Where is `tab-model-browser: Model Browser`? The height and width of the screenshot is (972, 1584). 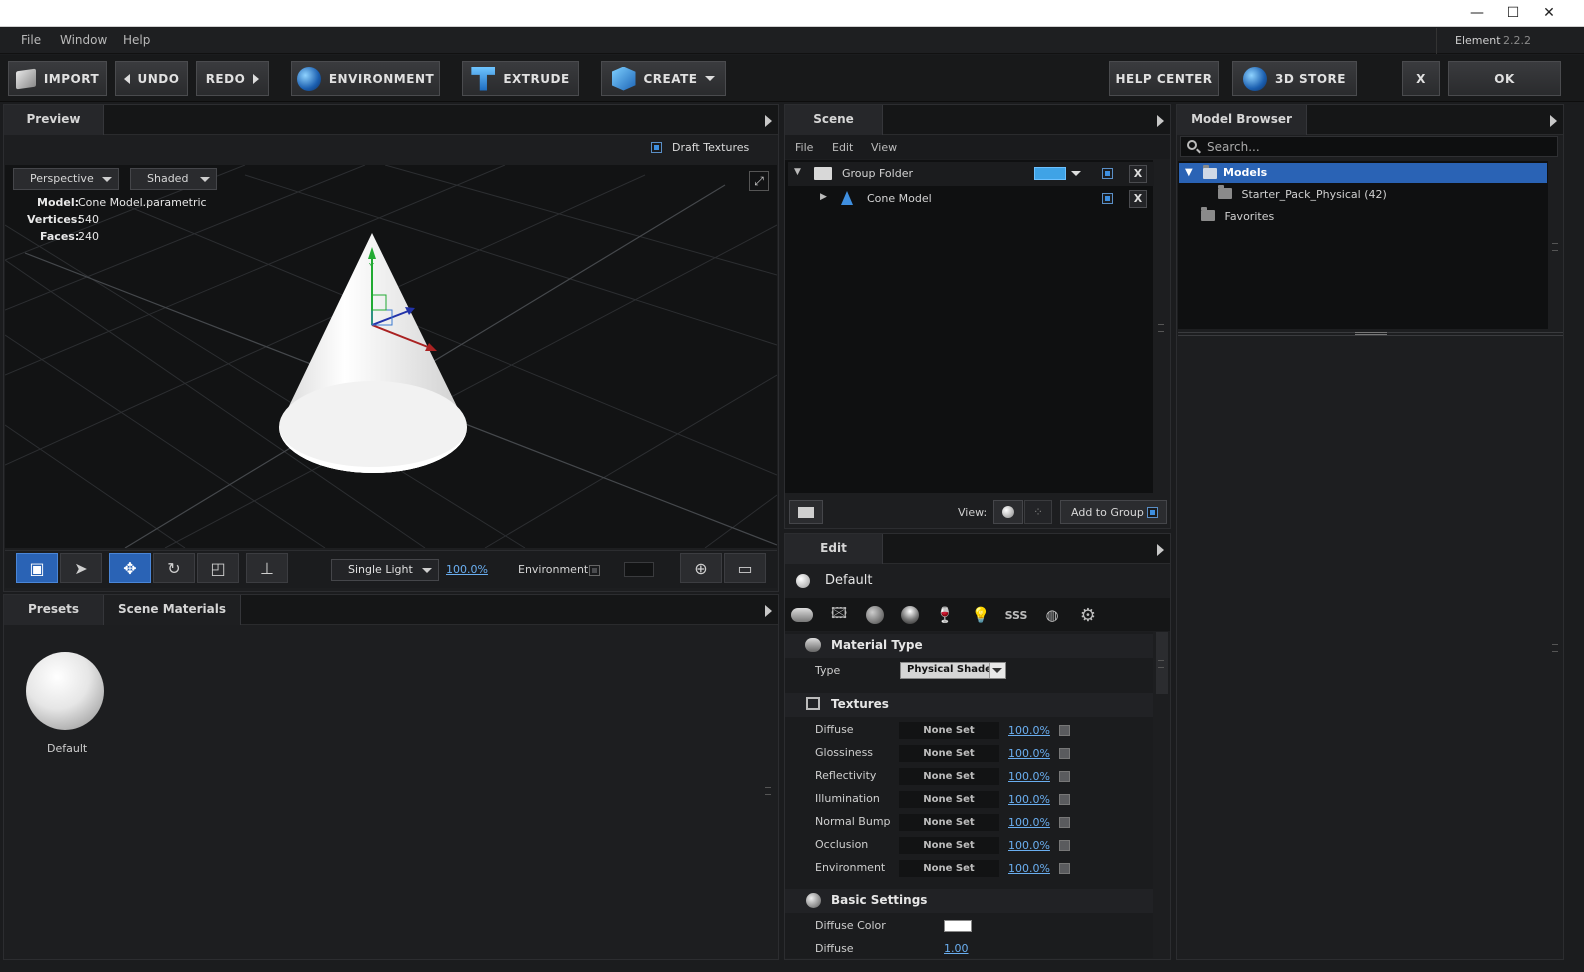
tab-model-browser: Model Browser is located at coordinates (1242, 120).